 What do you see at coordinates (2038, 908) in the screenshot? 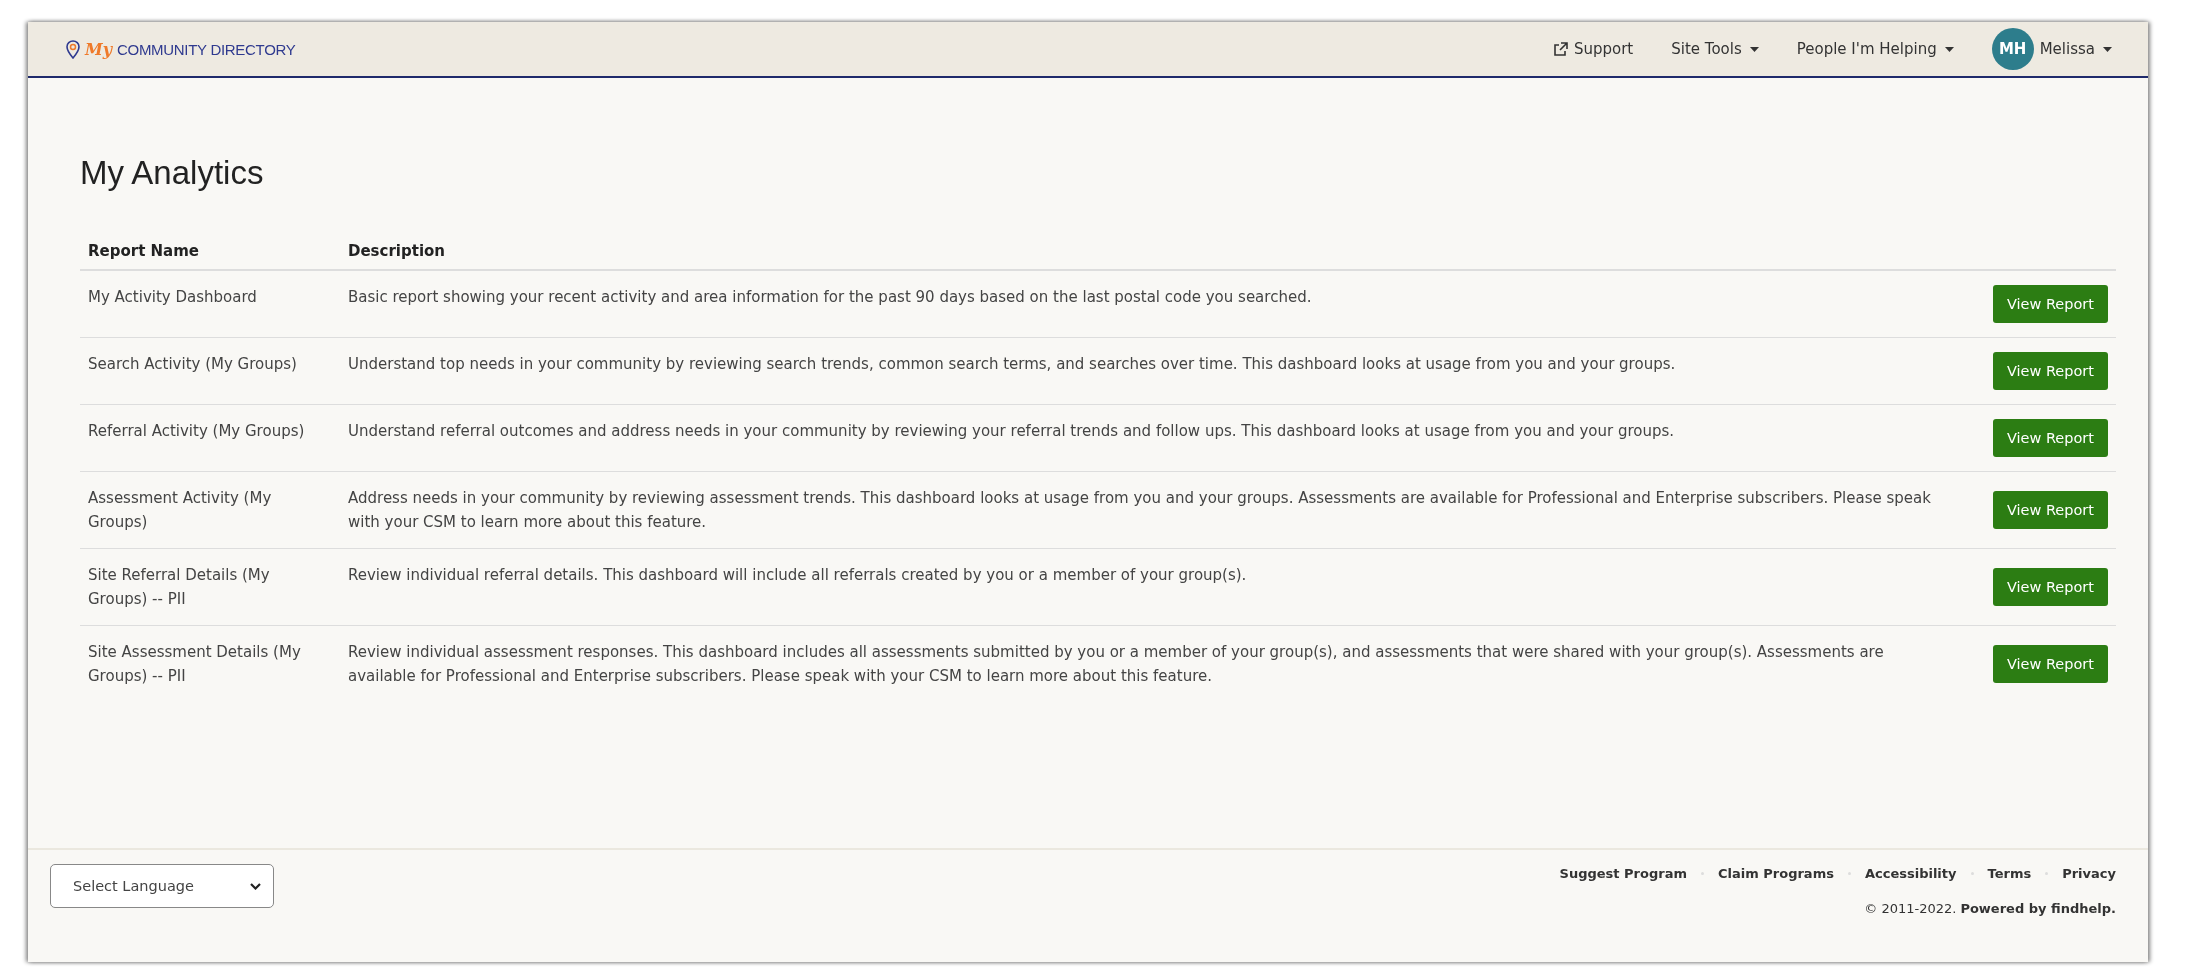
I see `powered-by-text: Powered by findhelp.` at bounding box center [2038, 908].